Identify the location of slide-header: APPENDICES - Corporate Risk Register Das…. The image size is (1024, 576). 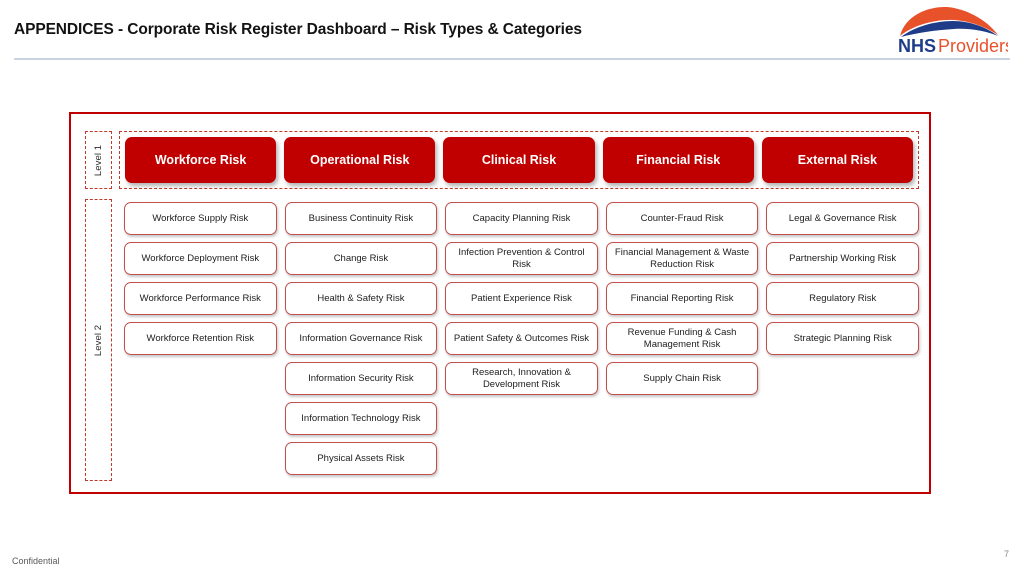
(512, 31).